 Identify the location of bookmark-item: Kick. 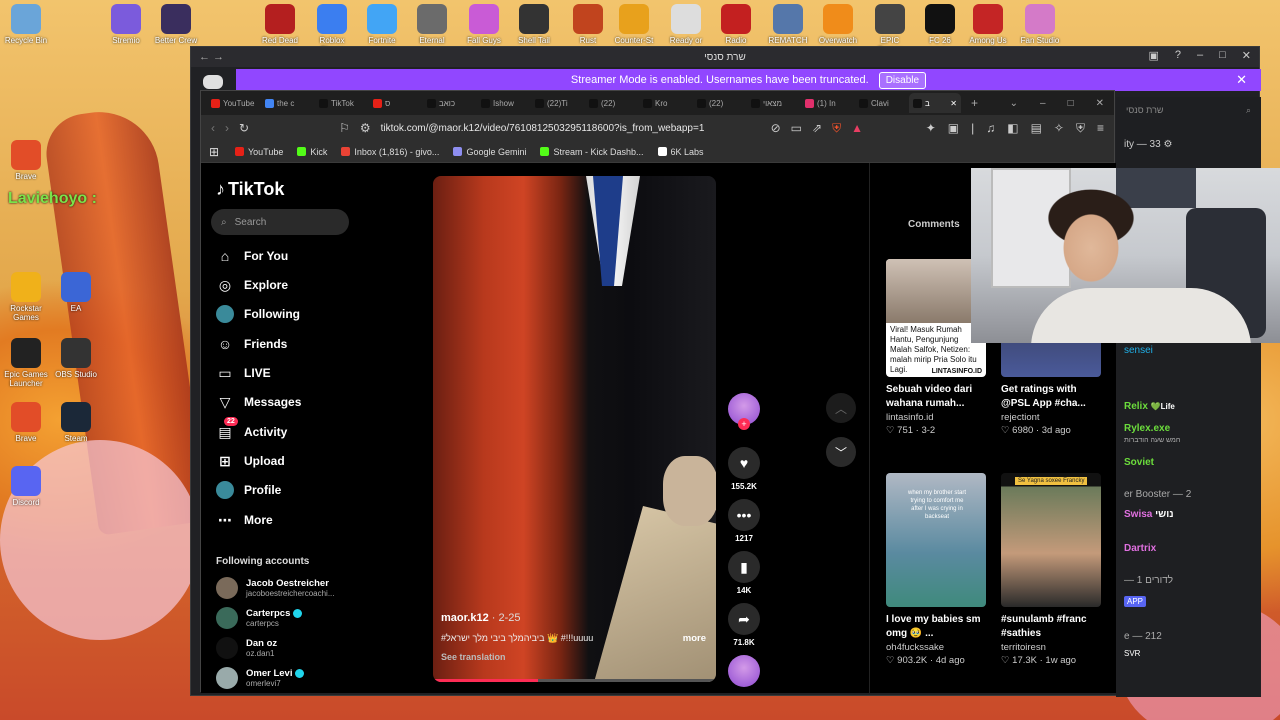
(312, 152).